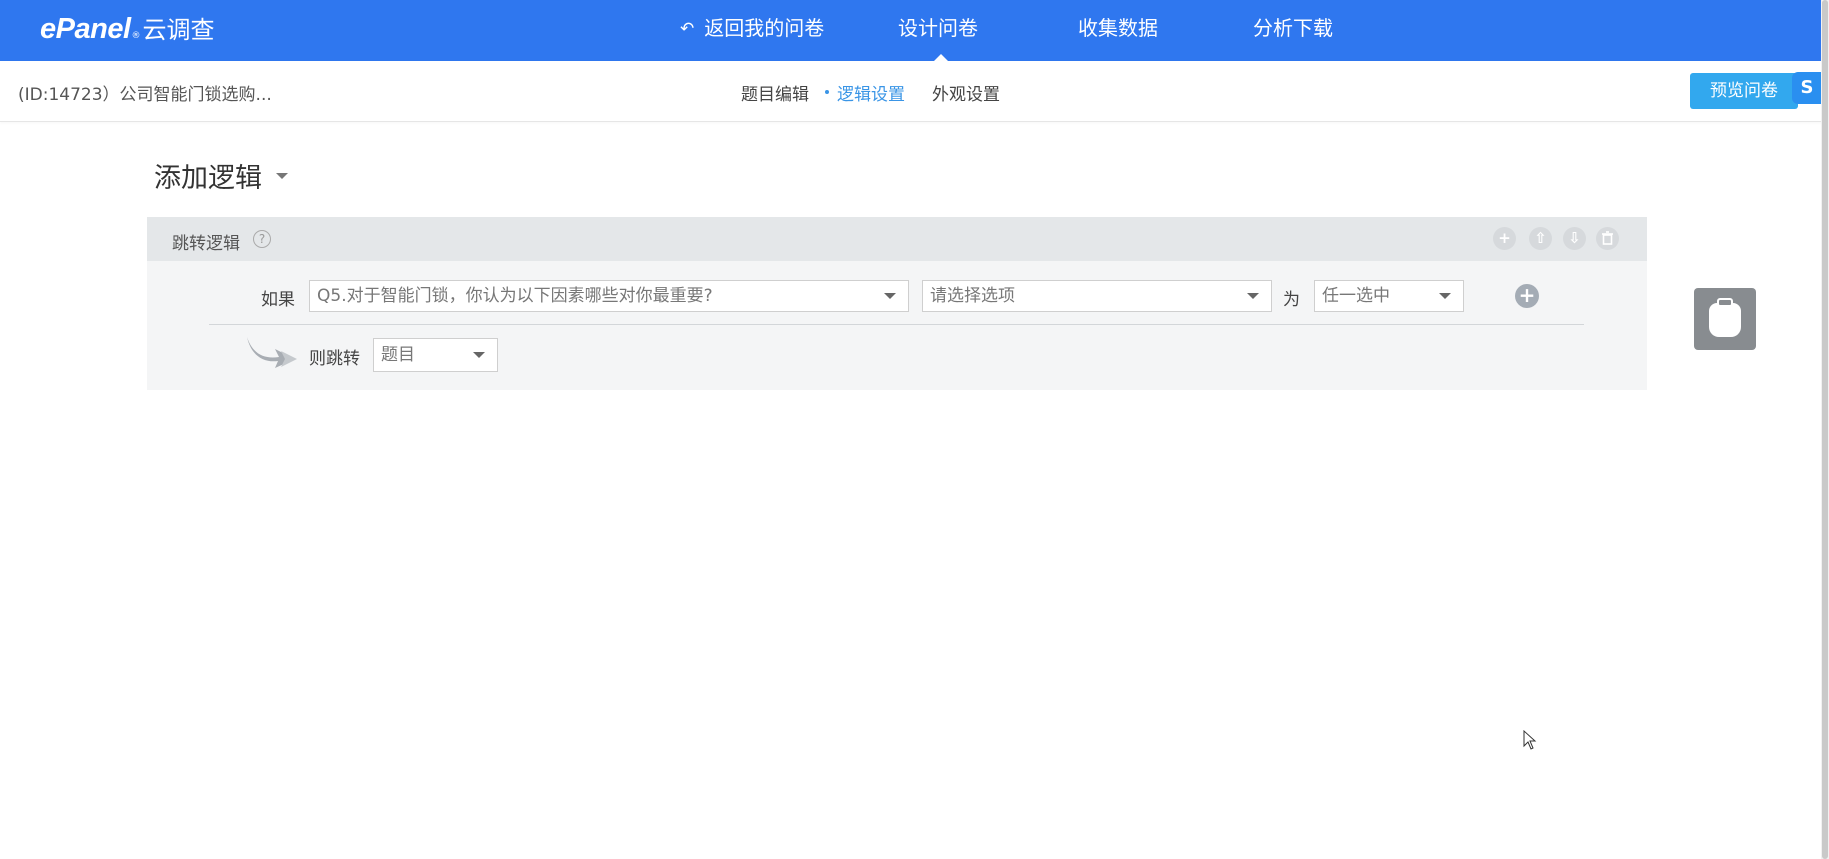 This screenshot has width=1829, height=859. I want to click on trash-icon, so click(1607, 238).